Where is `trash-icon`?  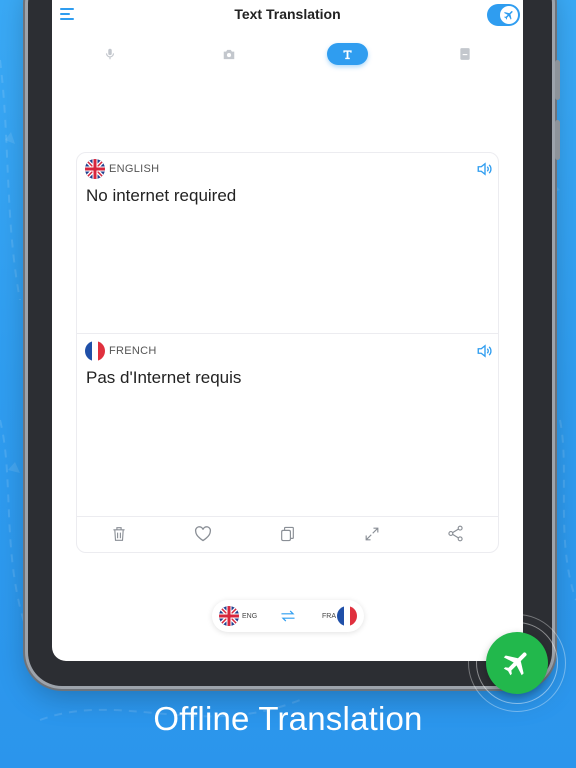 trash-icon is located at coordinates (119, 533).